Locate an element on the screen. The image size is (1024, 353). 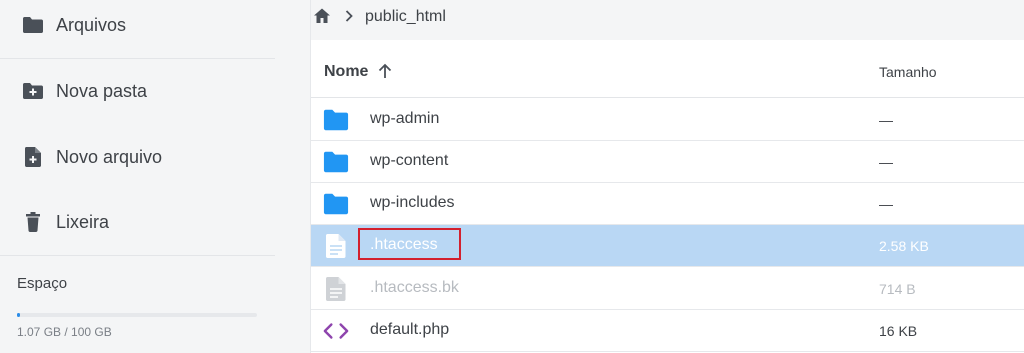
code-icon is located at coordinates (336, 331).